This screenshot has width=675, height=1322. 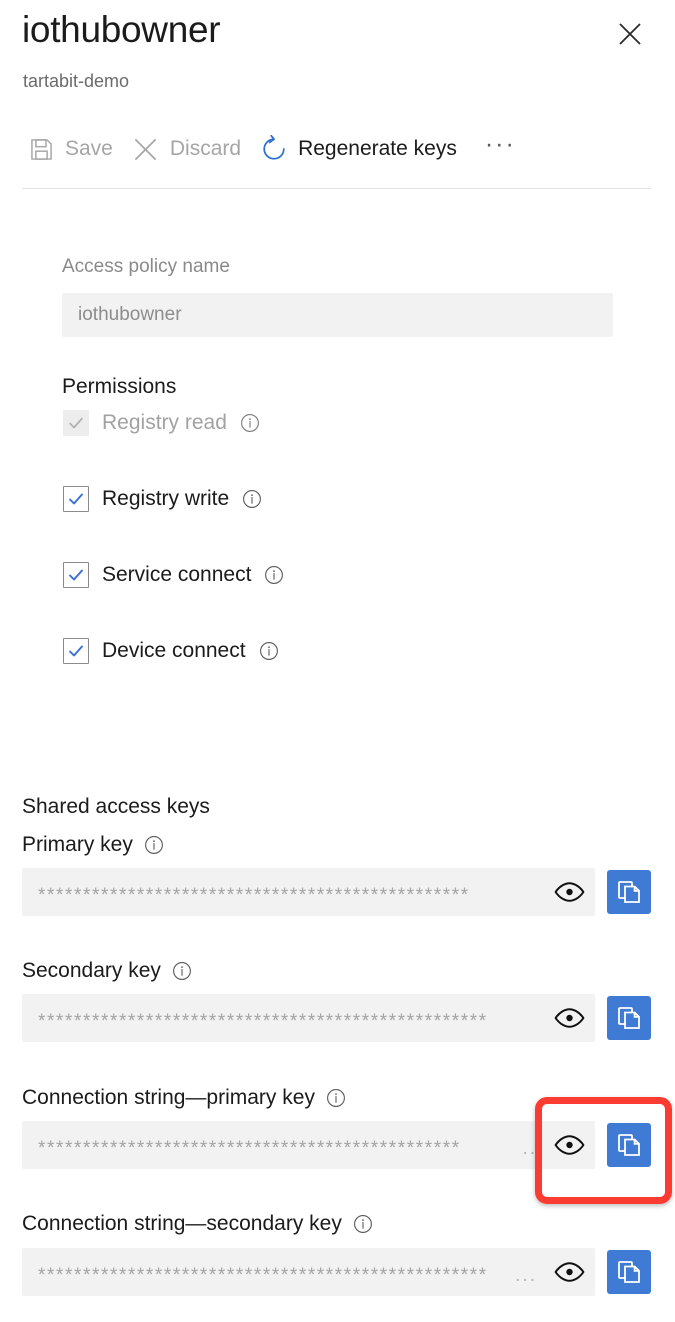 I want to click on policy-name-input, so click(x=337, y=315).